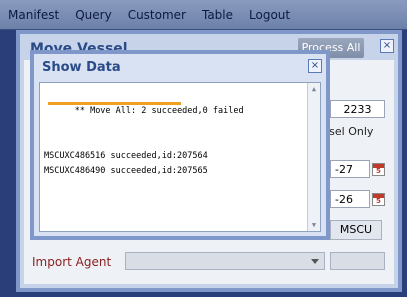  Describe the element at coordinates (157, 15) in the screenshot. I see `menu-customer: Customer` at that location.